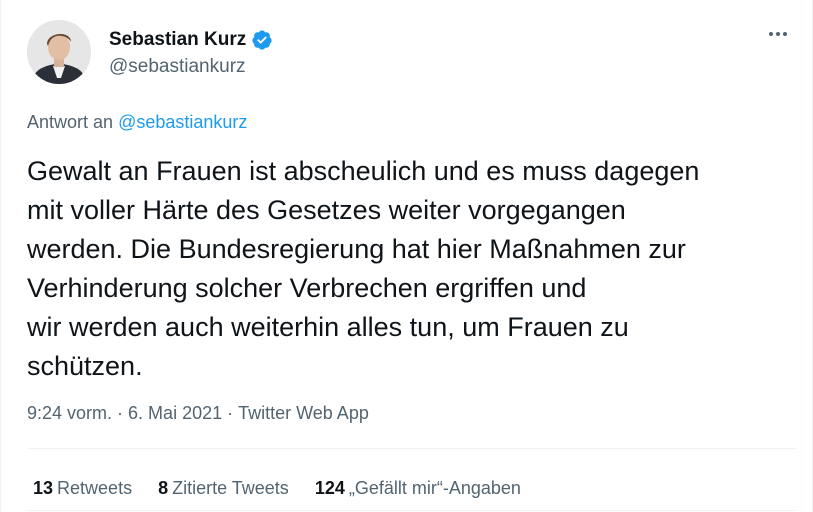 This screenshot has width=813, height=512. I want to click on likes-label: „Gefällt mir“-Angaben, so click(434, 488).